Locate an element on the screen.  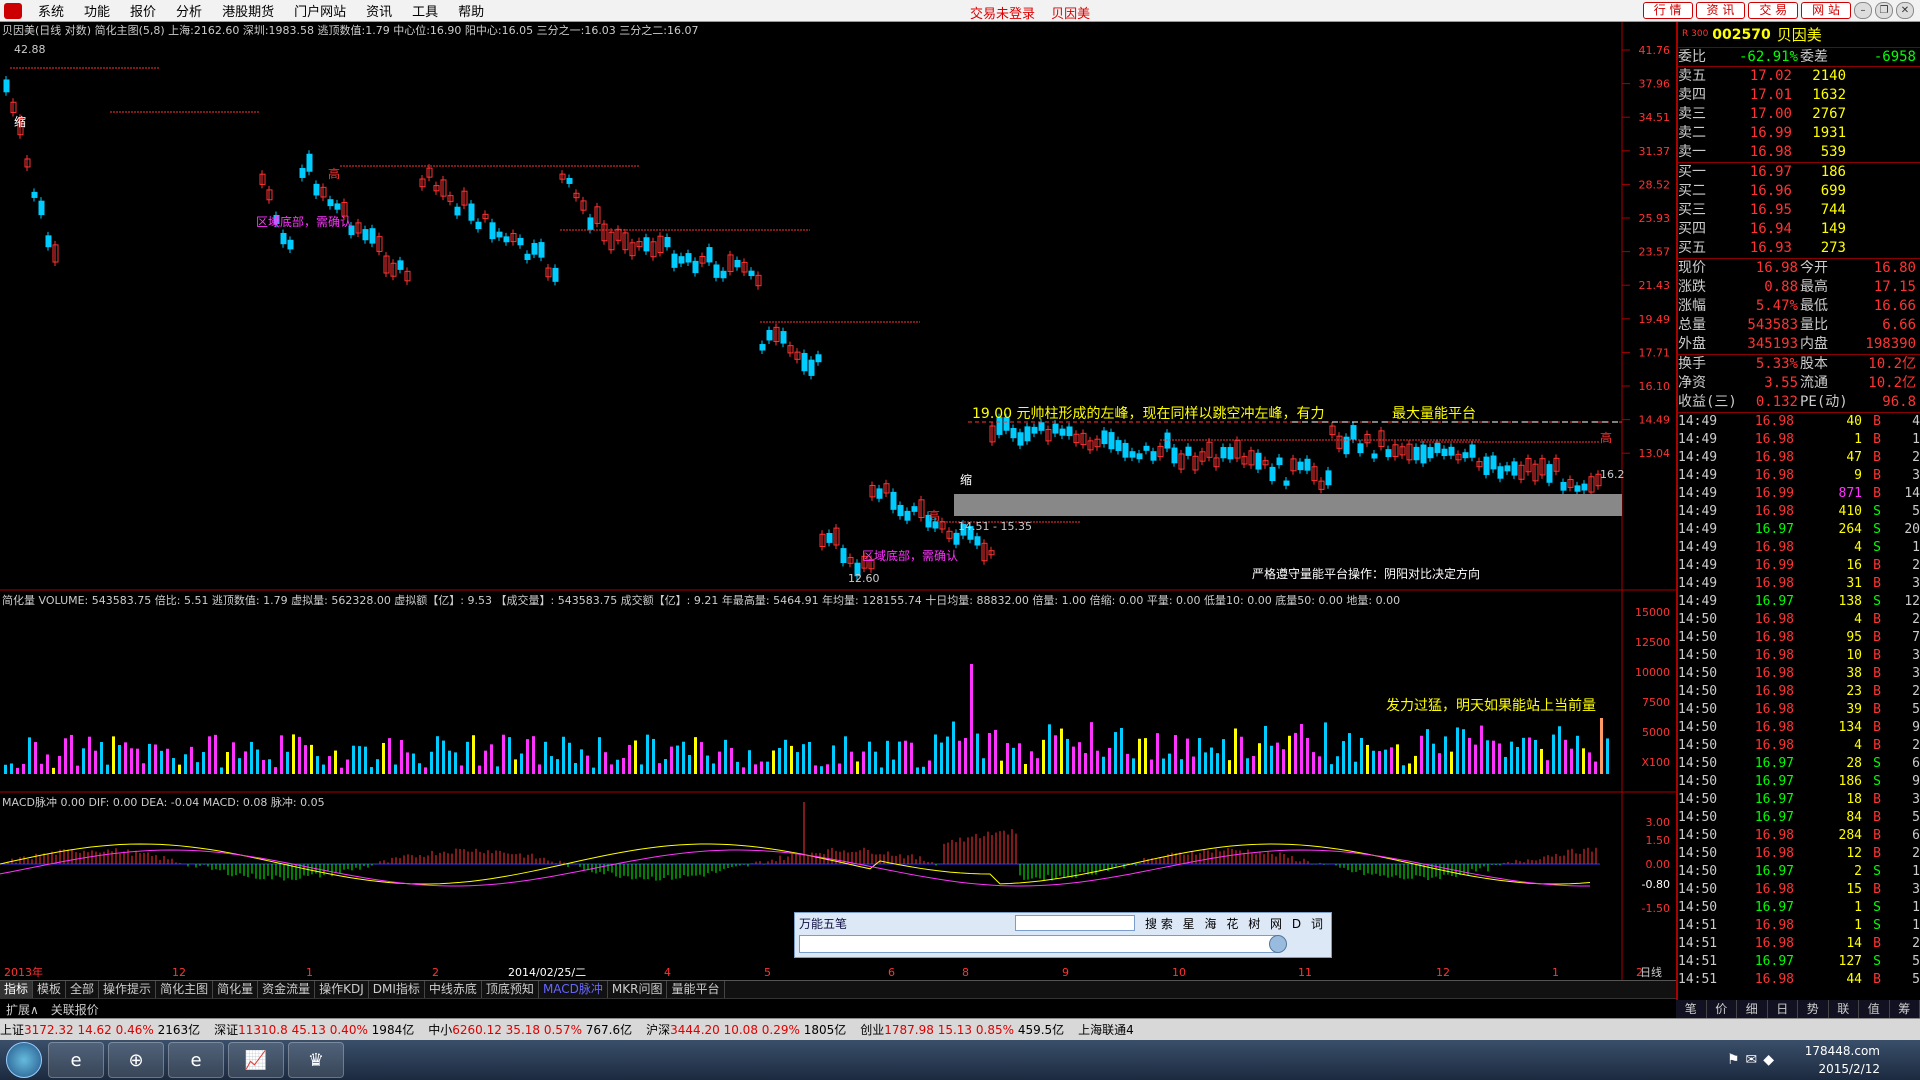
cup-taskbar-icon: ♛ is located at coordinates (316, 1060).